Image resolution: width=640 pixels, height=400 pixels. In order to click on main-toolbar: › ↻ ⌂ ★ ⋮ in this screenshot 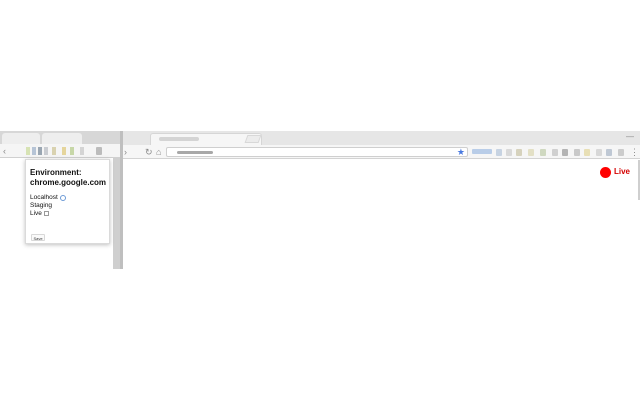, I will do `click(380, 152)`.